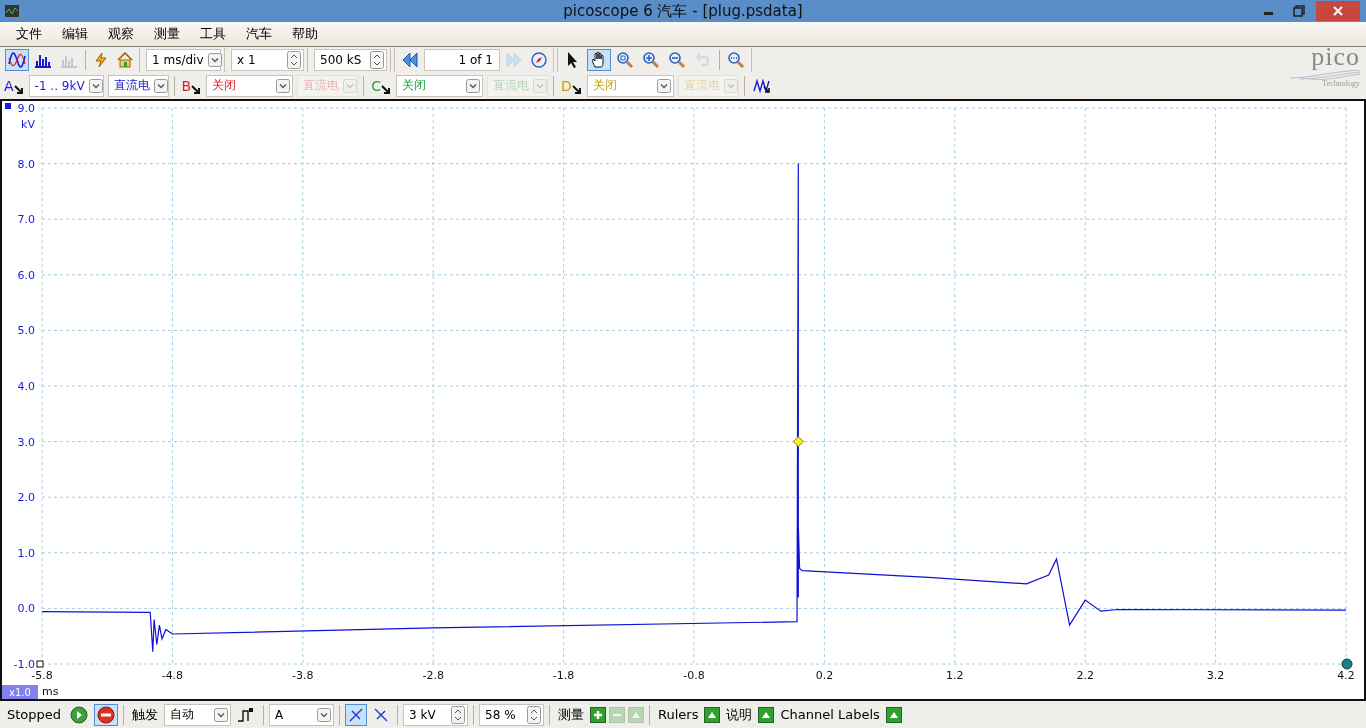 The width and height of the screenshot is (1366, 728). What do you see at coordinates (121, 34) in the screenshot?
I see `menu-item: 观察` at bounding box center [121, 34].